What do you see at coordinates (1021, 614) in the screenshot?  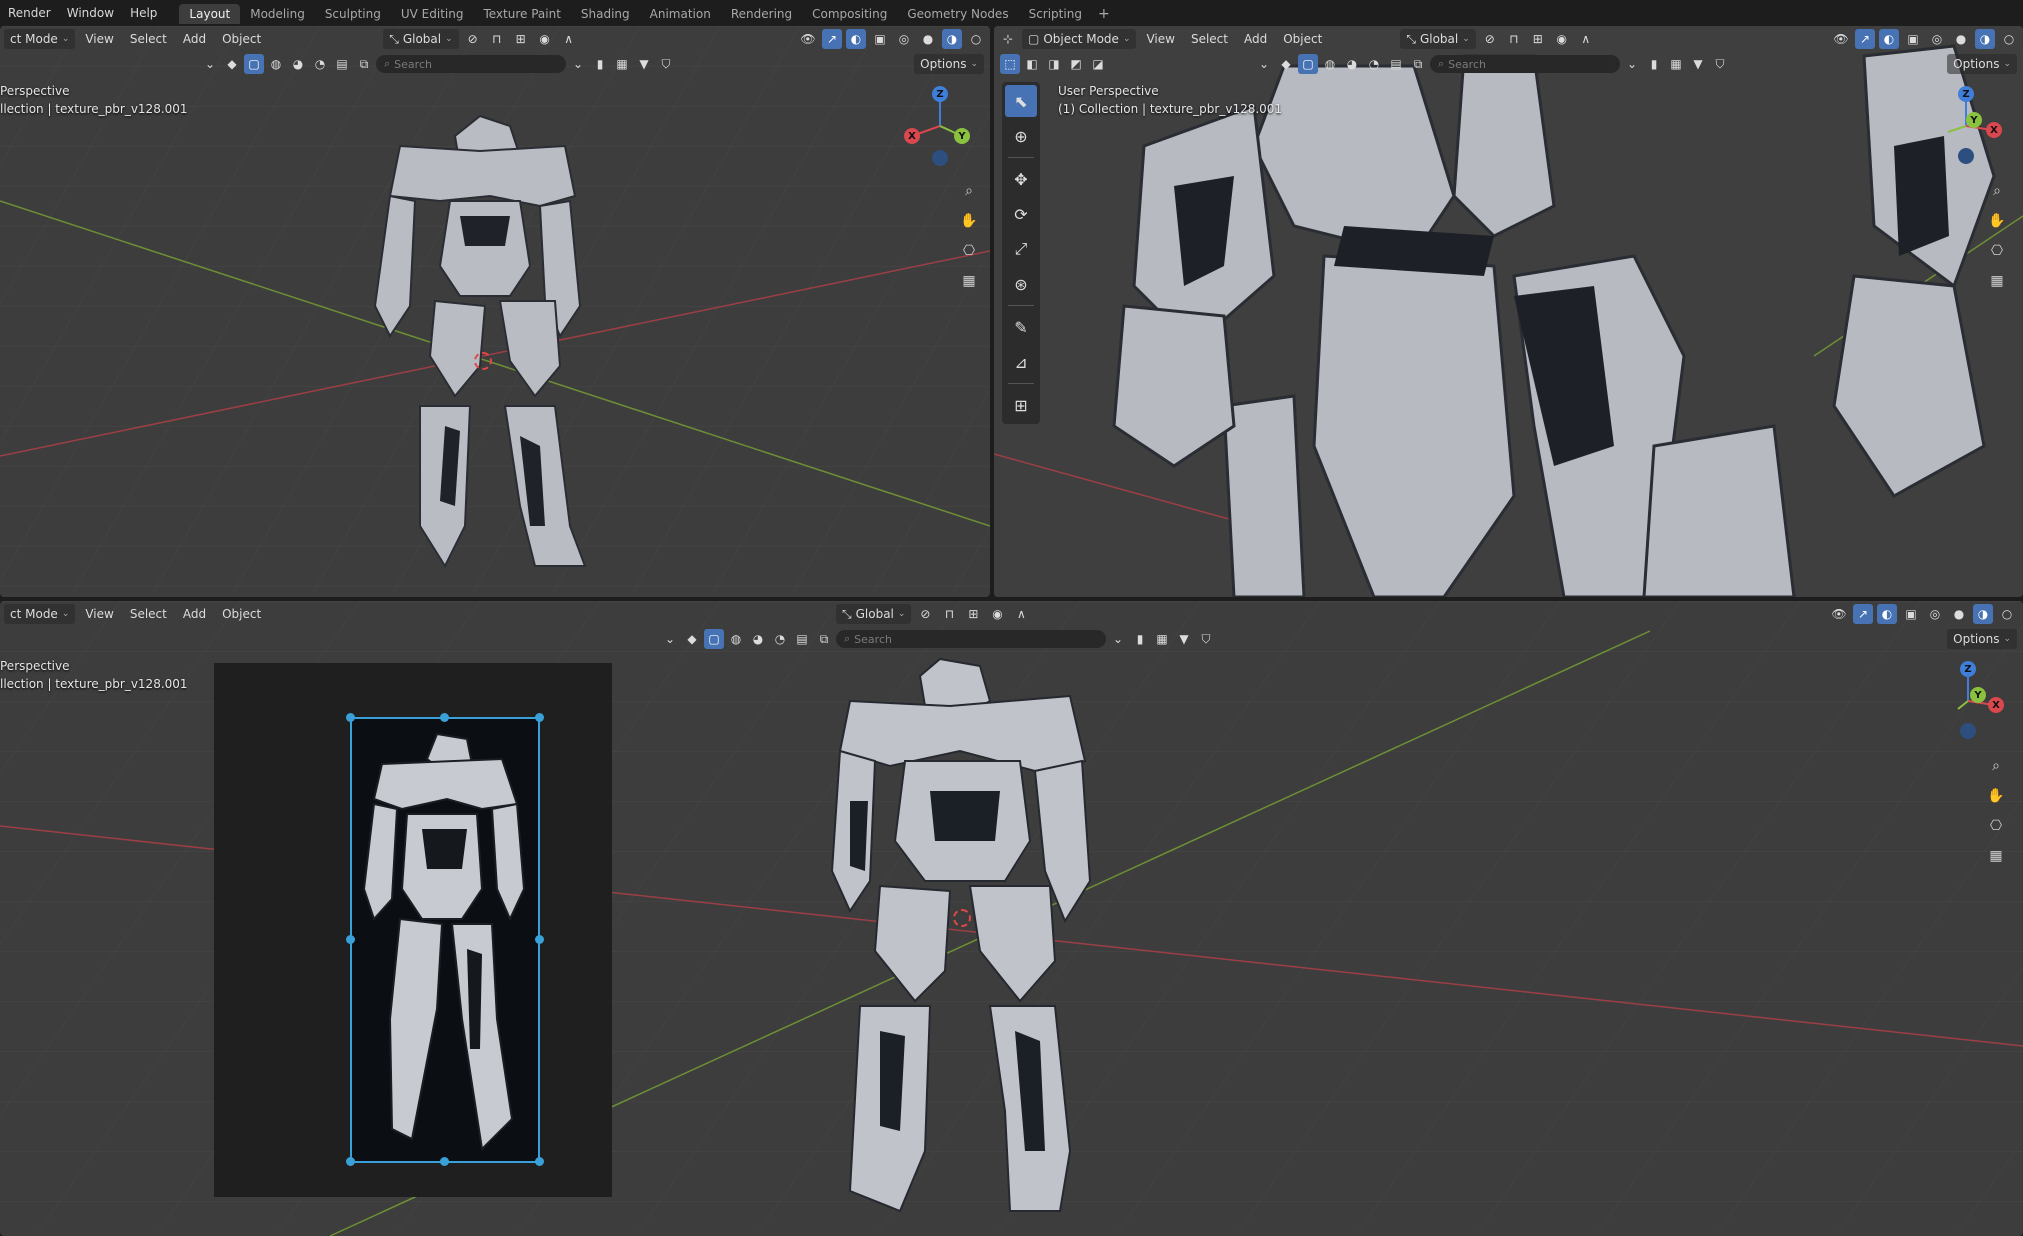 I see `falloff-icon: ∧` at bounding box center [1021, 614].